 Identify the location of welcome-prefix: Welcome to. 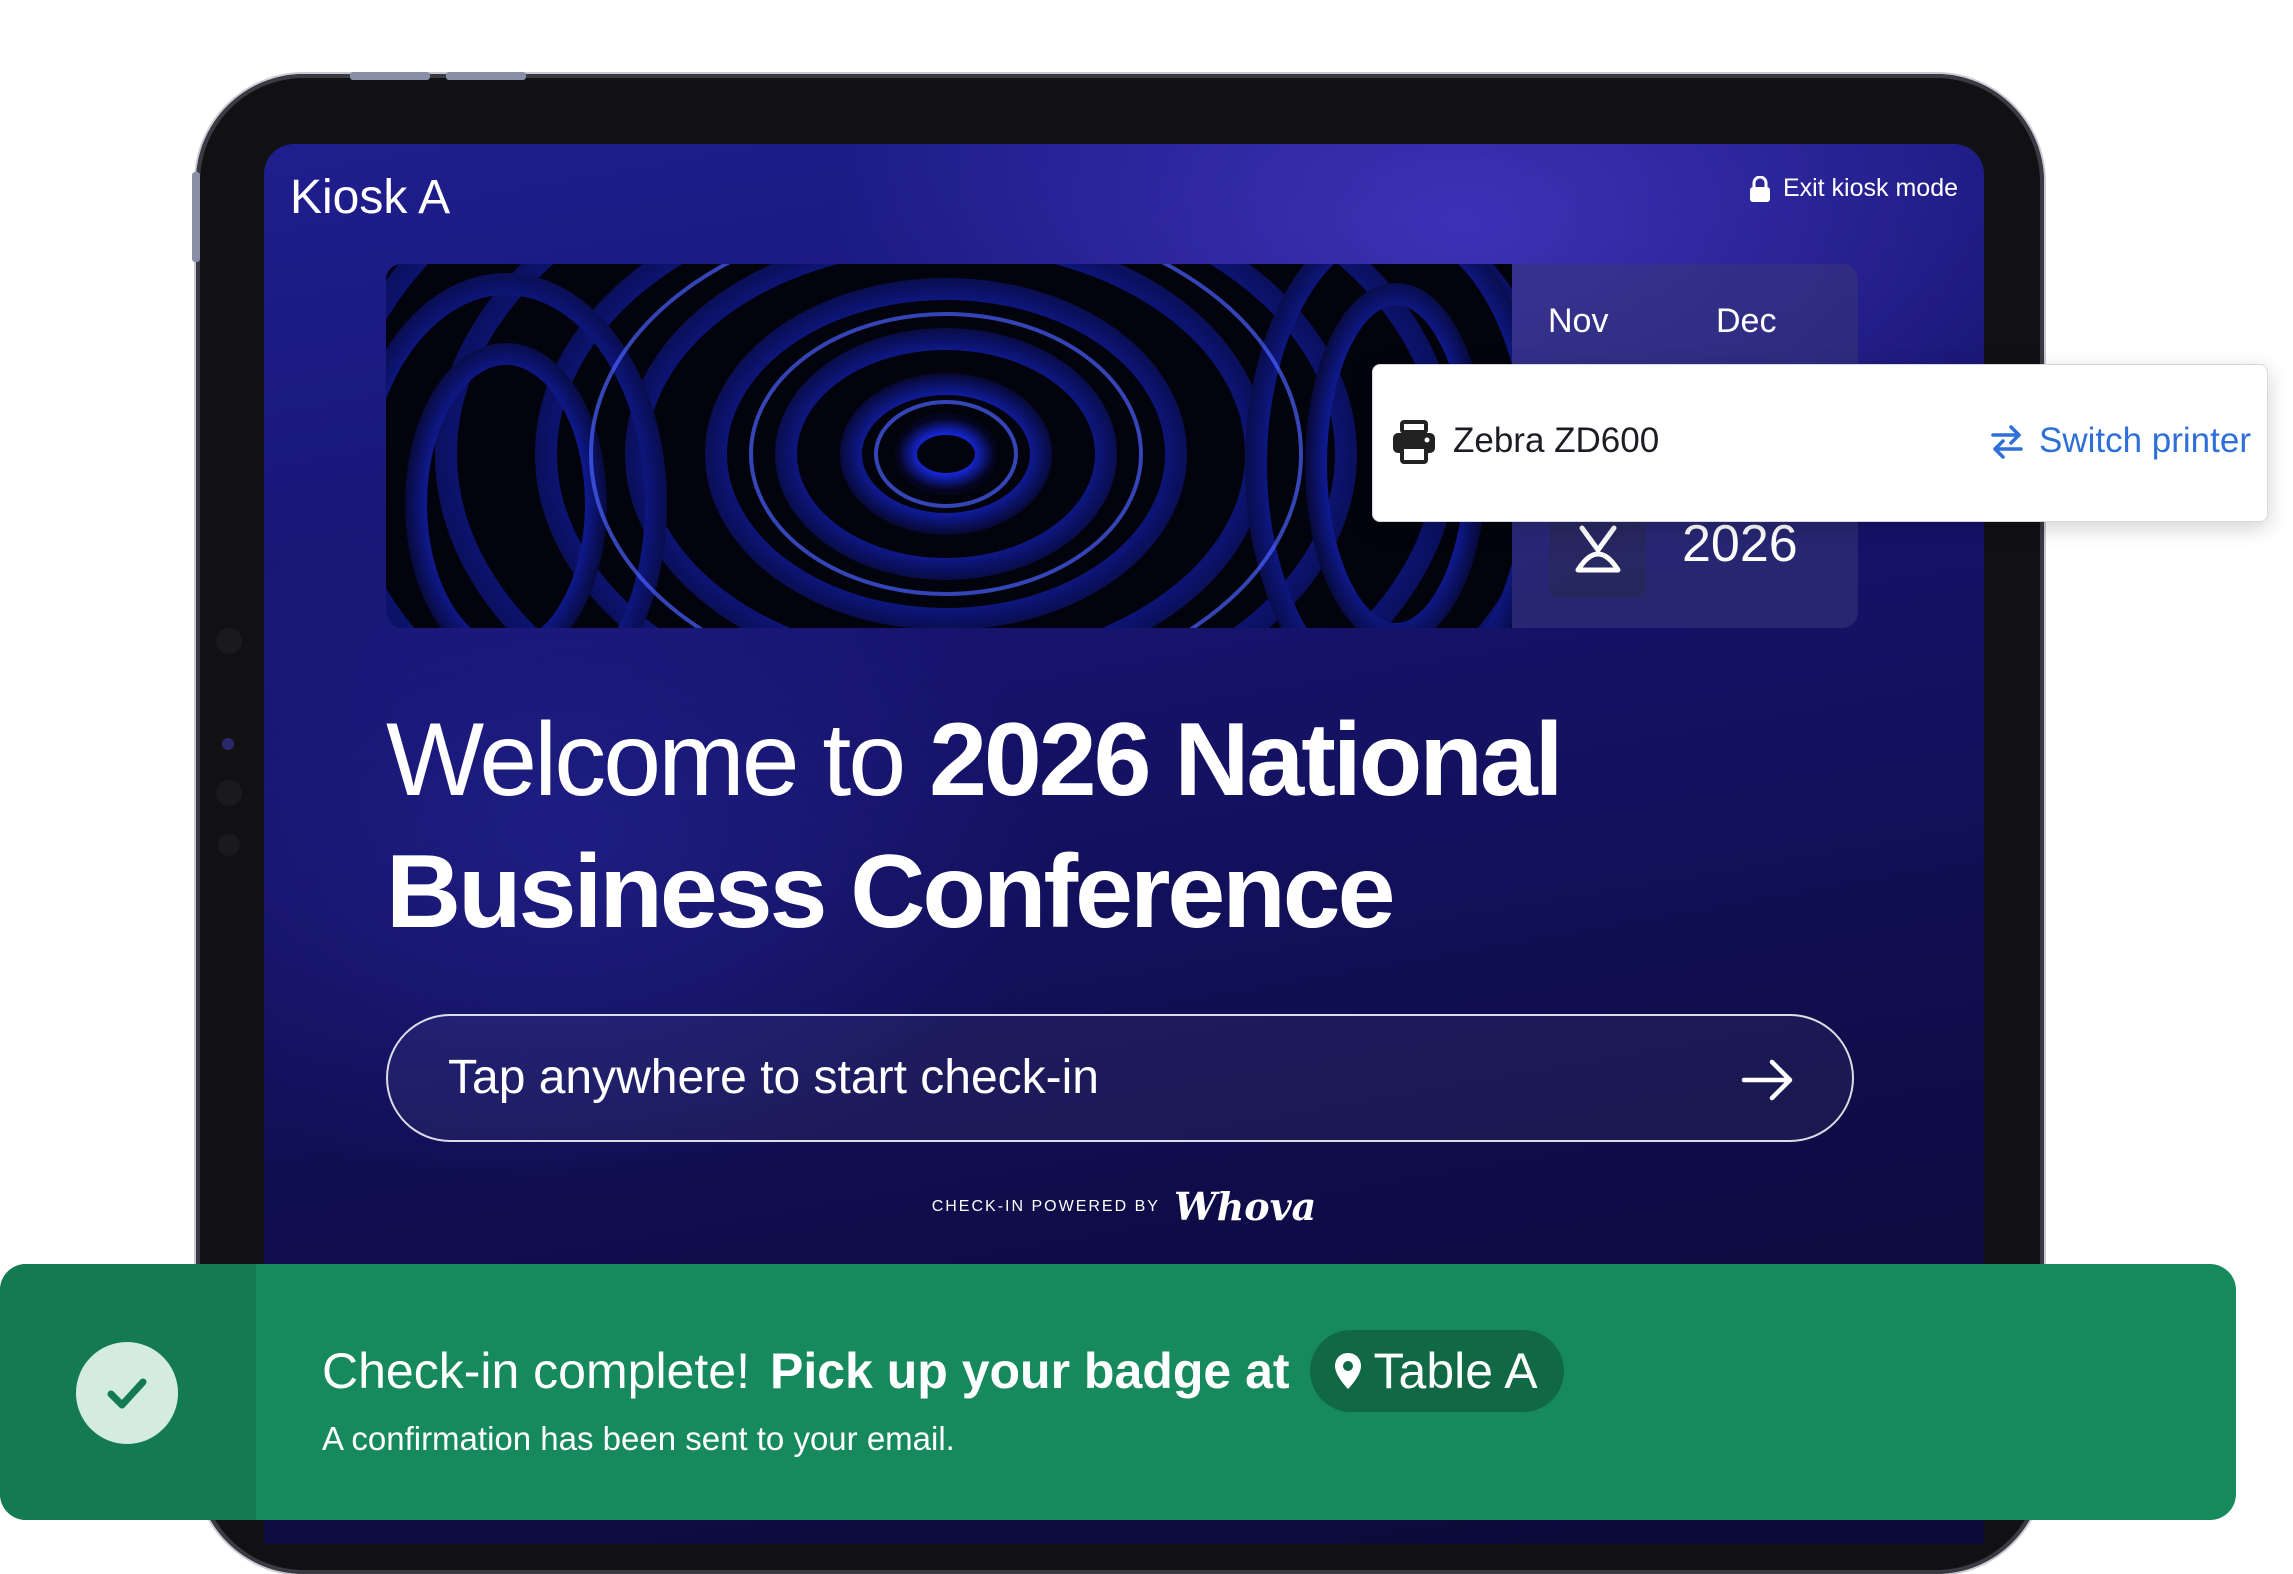
(658, 760).